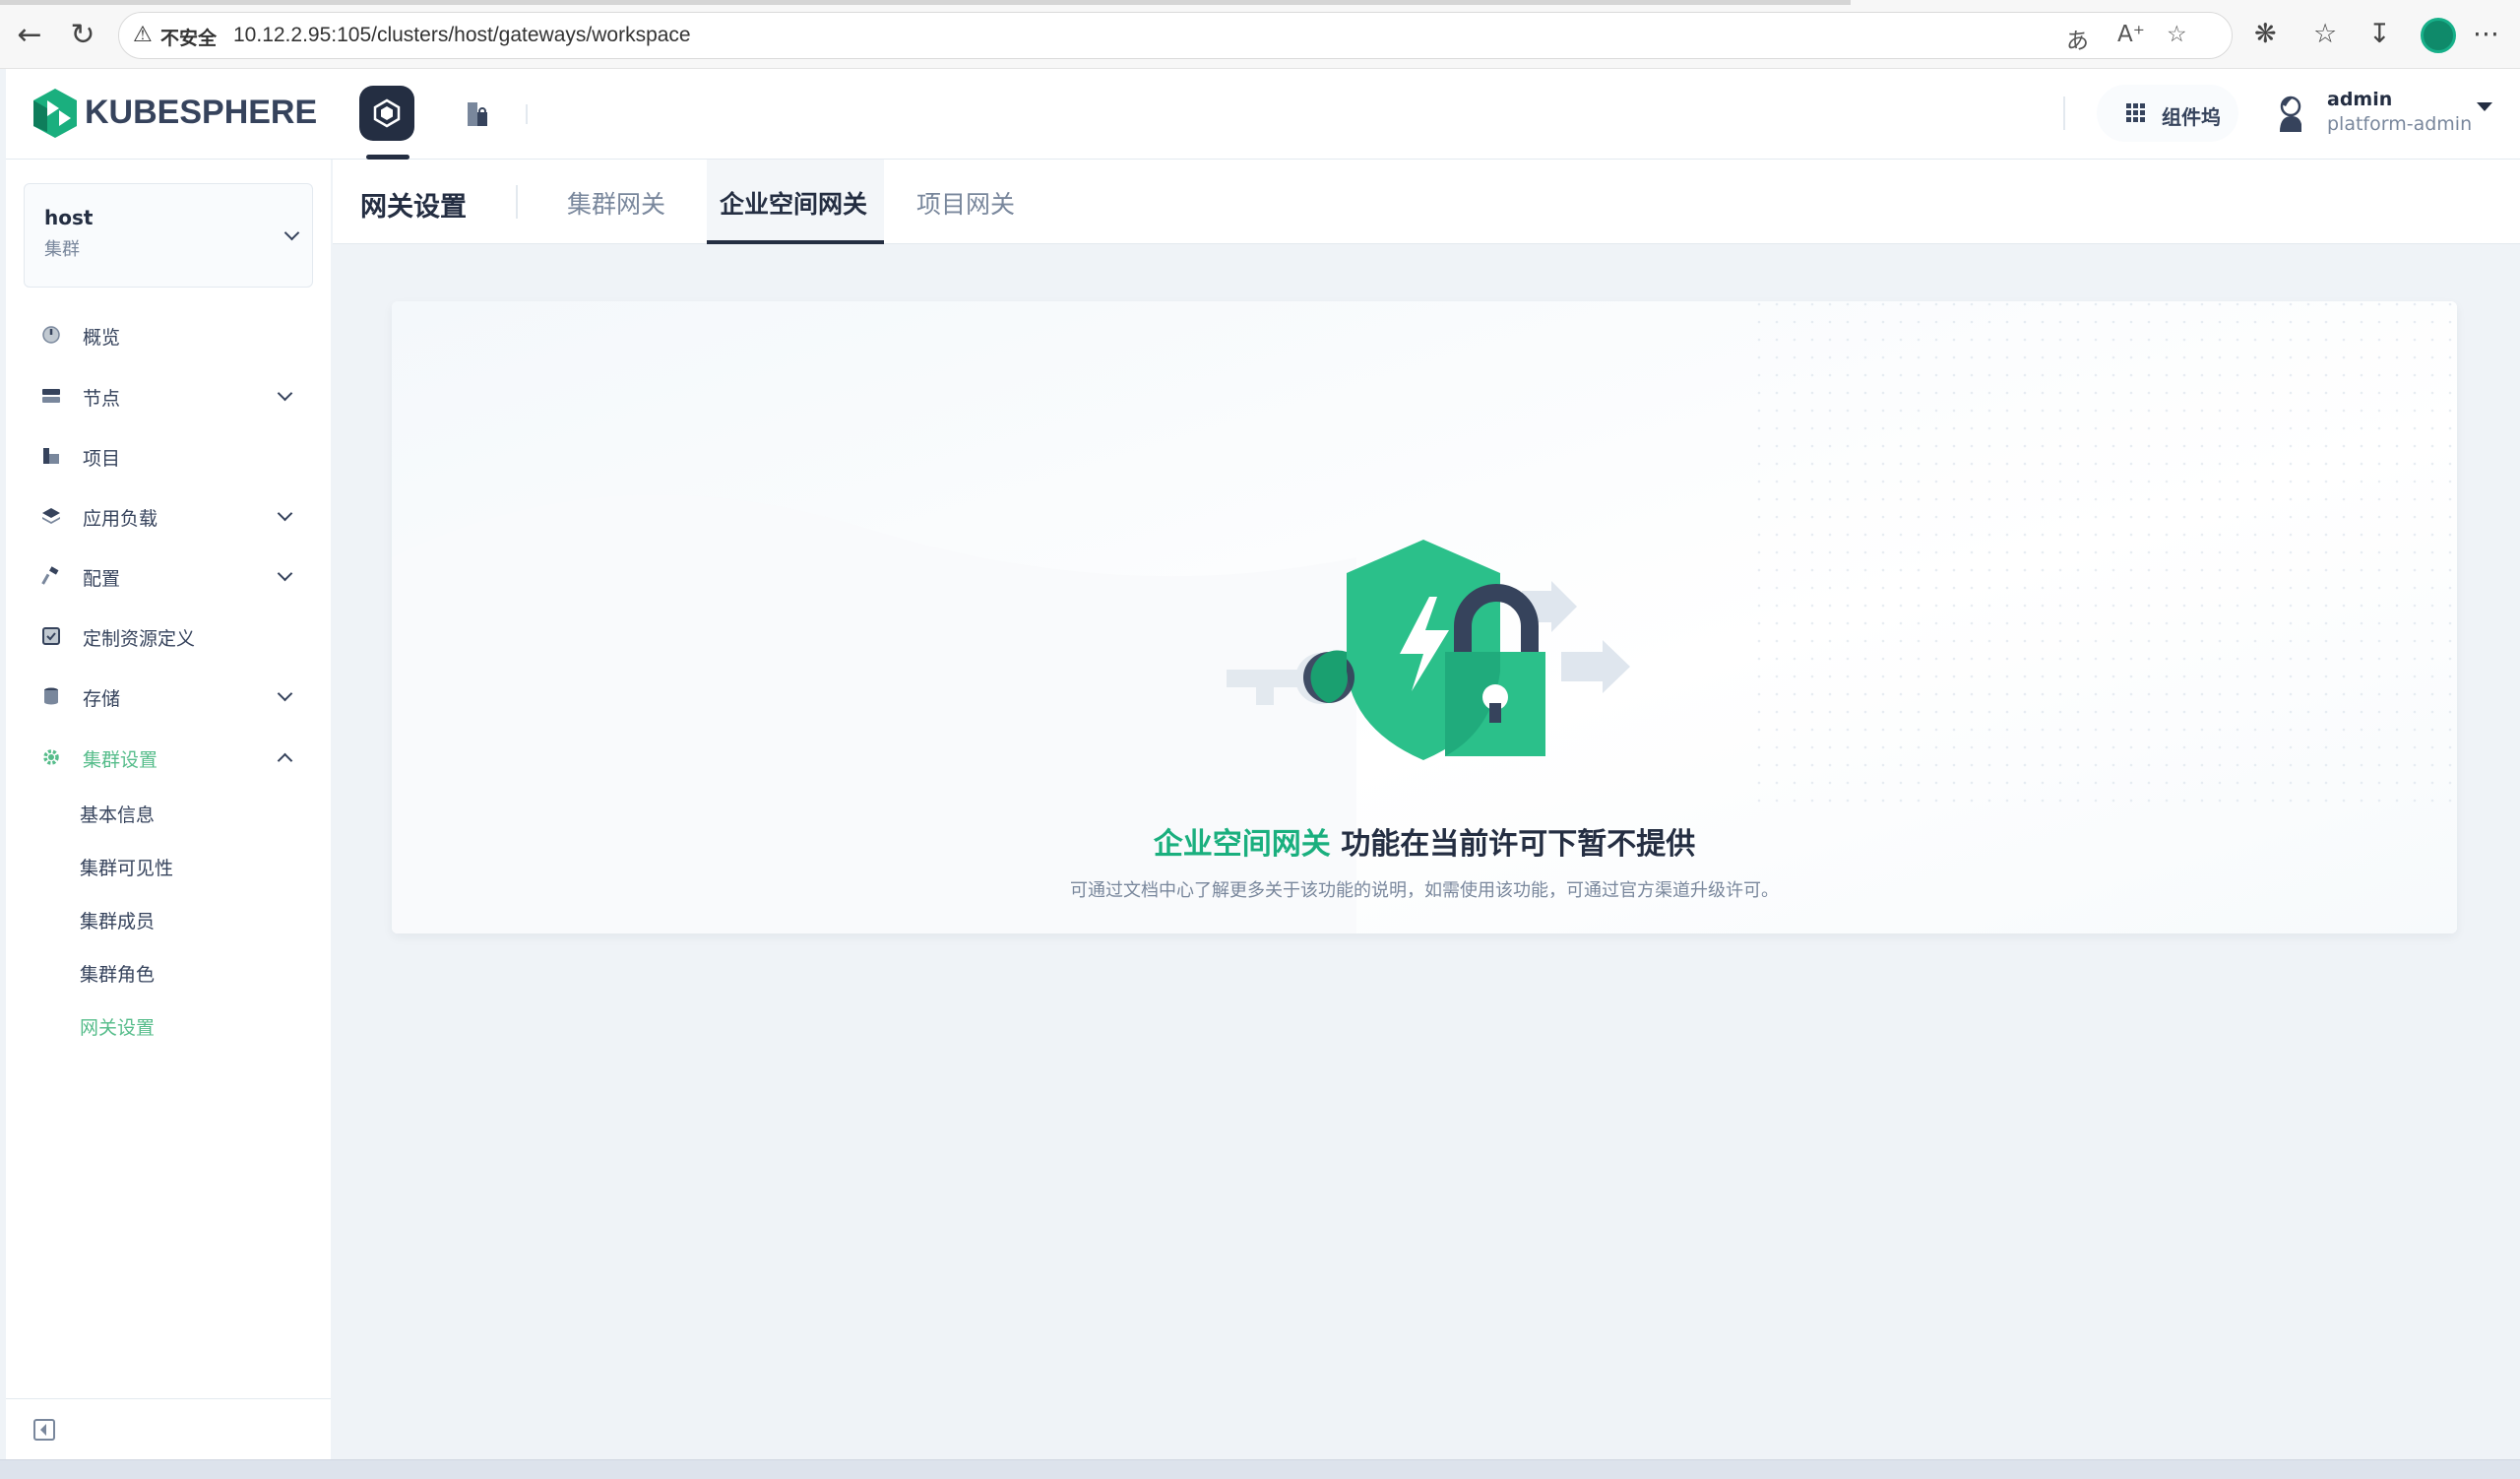 Image resolution: width=2520 pixels, height=1479 pixels. I want to click on unavailable-text: 功能在当前许可下暂不提供, so click(1513, 844).